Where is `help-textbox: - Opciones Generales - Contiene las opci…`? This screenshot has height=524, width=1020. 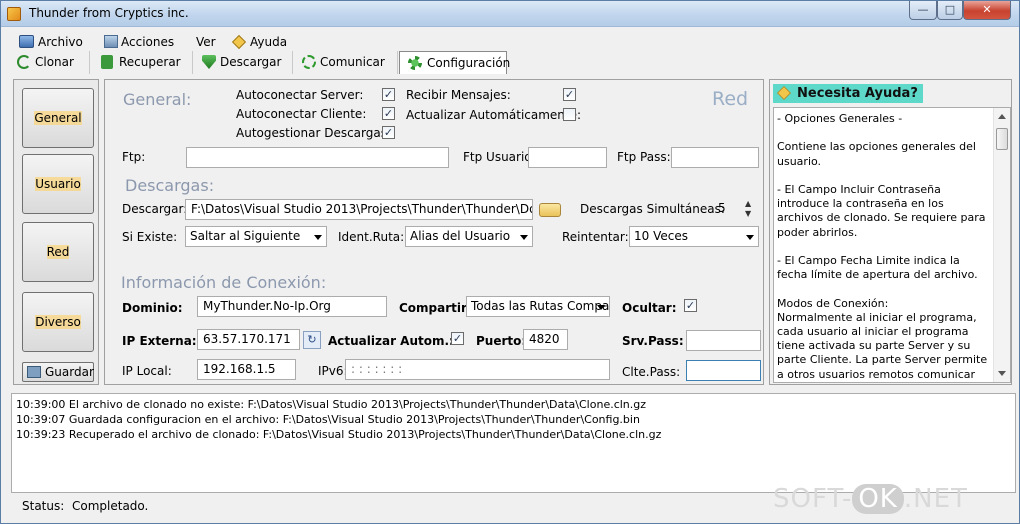 help-textbox: - Opciones Generales - Contiene las opci… is located at coordinates (892, 245).